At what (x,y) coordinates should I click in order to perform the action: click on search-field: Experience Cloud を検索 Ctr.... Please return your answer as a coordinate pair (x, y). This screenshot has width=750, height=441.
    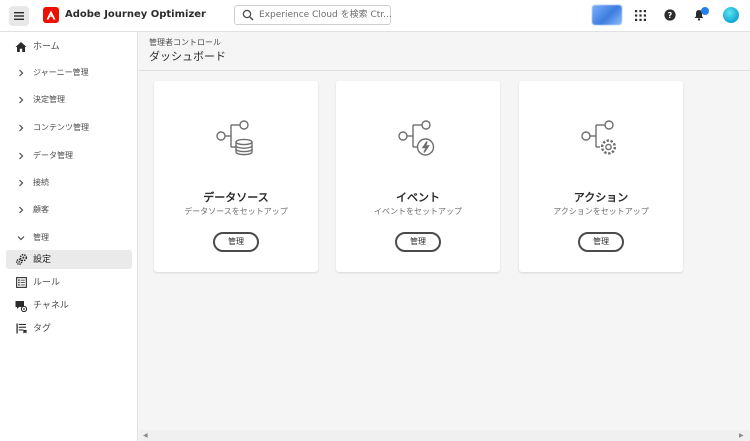
    Looking at the image, I should click on (313, 15).